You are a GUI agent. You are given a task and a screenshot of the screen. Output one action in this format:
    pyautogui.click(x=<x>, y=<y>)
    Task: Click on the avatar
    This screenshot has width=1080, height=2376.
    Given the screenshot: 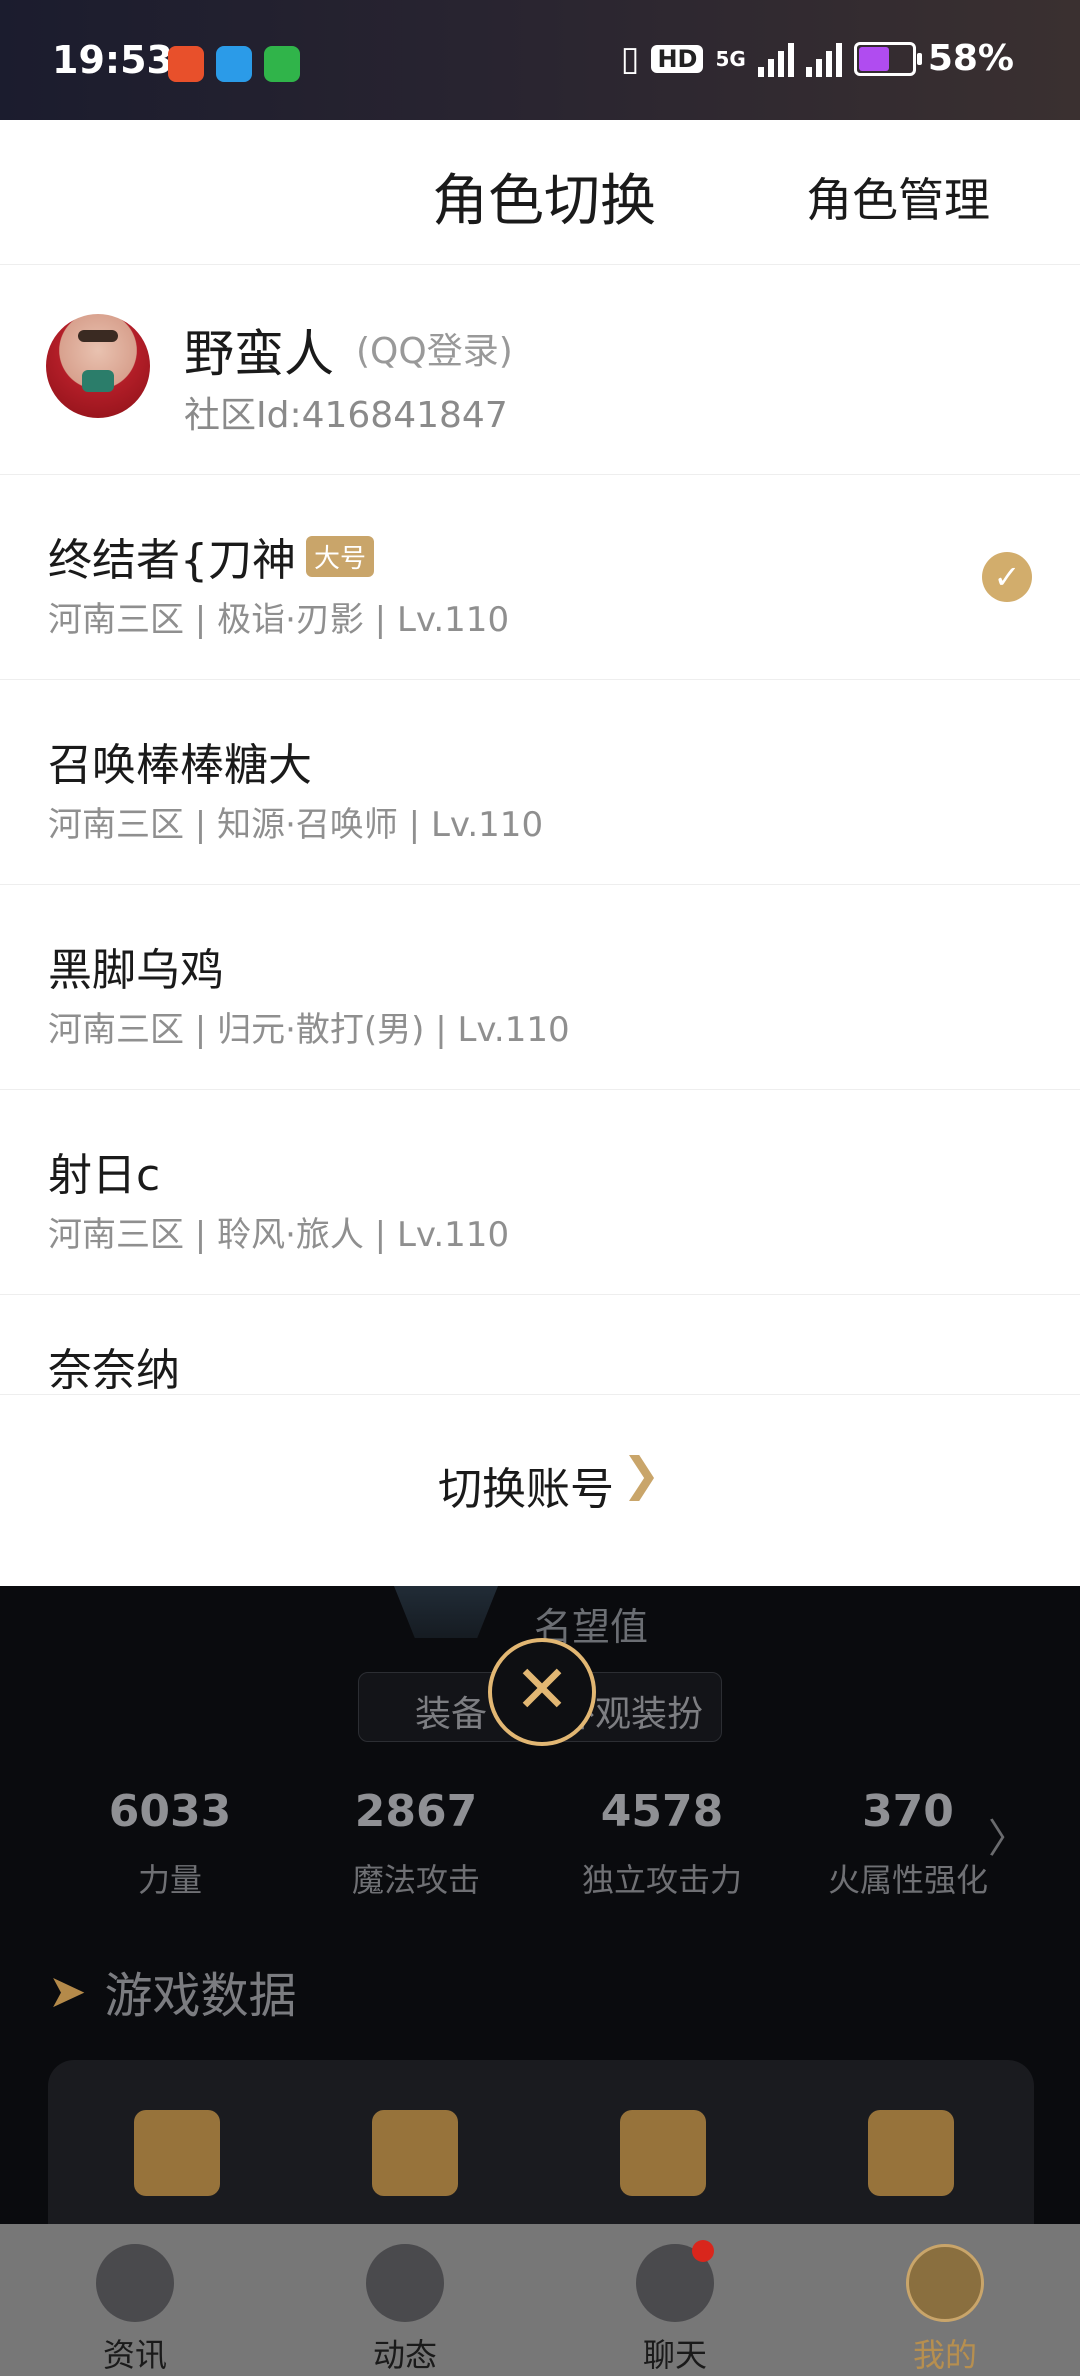 What is the action you would take?
    pyautogui.click(x=98, y=366)
    